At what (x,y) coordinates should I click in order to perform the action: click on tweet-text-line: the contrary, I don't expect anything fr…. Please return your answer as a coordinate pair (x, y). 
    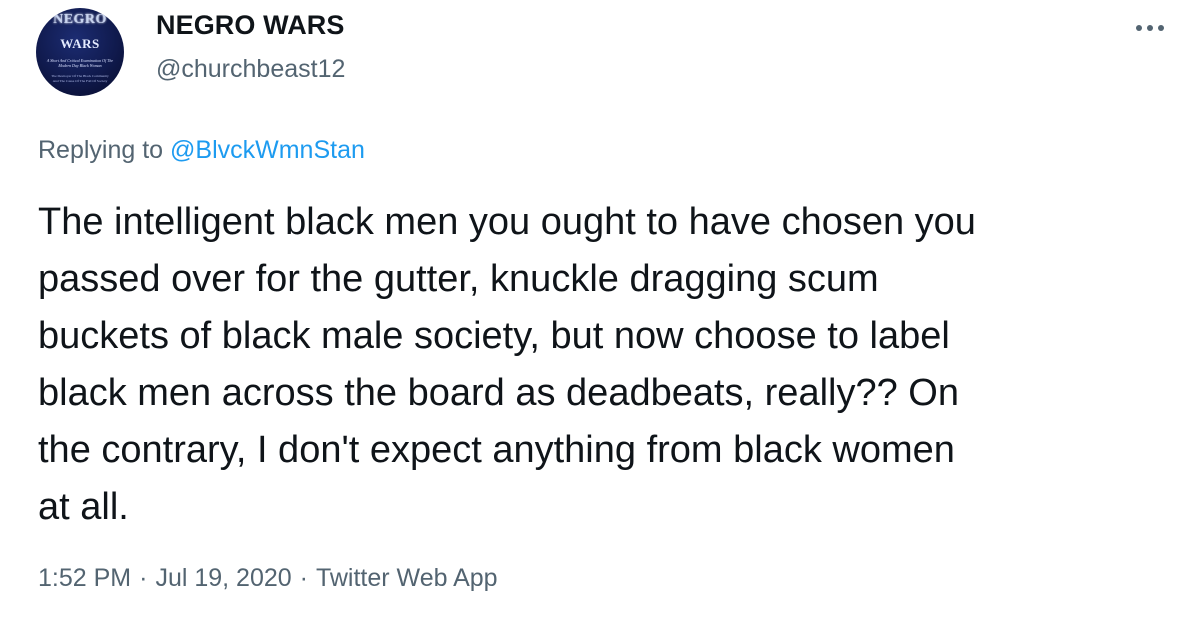
    Looking at the image, I should click on (496, 450).